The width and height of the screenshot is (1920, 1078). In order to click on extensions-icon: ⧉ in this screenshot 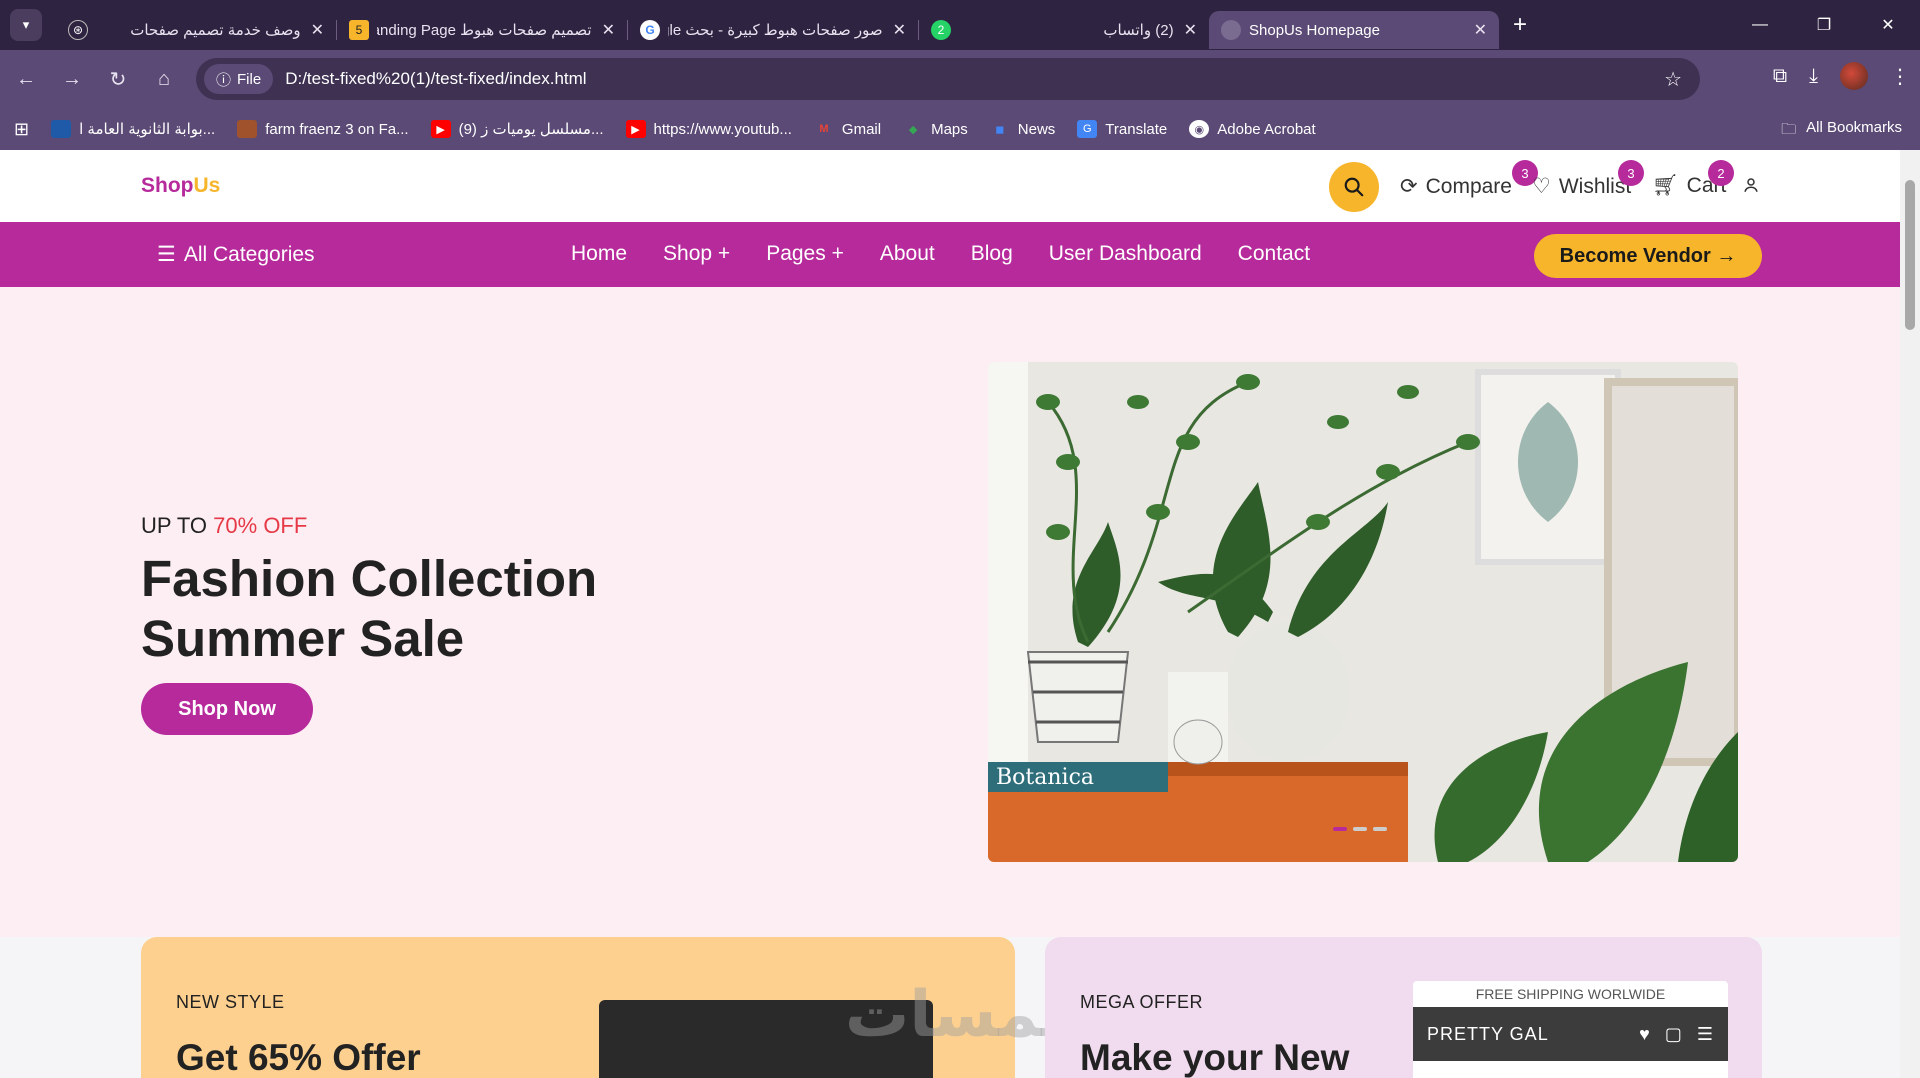, I will do `click(1780, 76)`.